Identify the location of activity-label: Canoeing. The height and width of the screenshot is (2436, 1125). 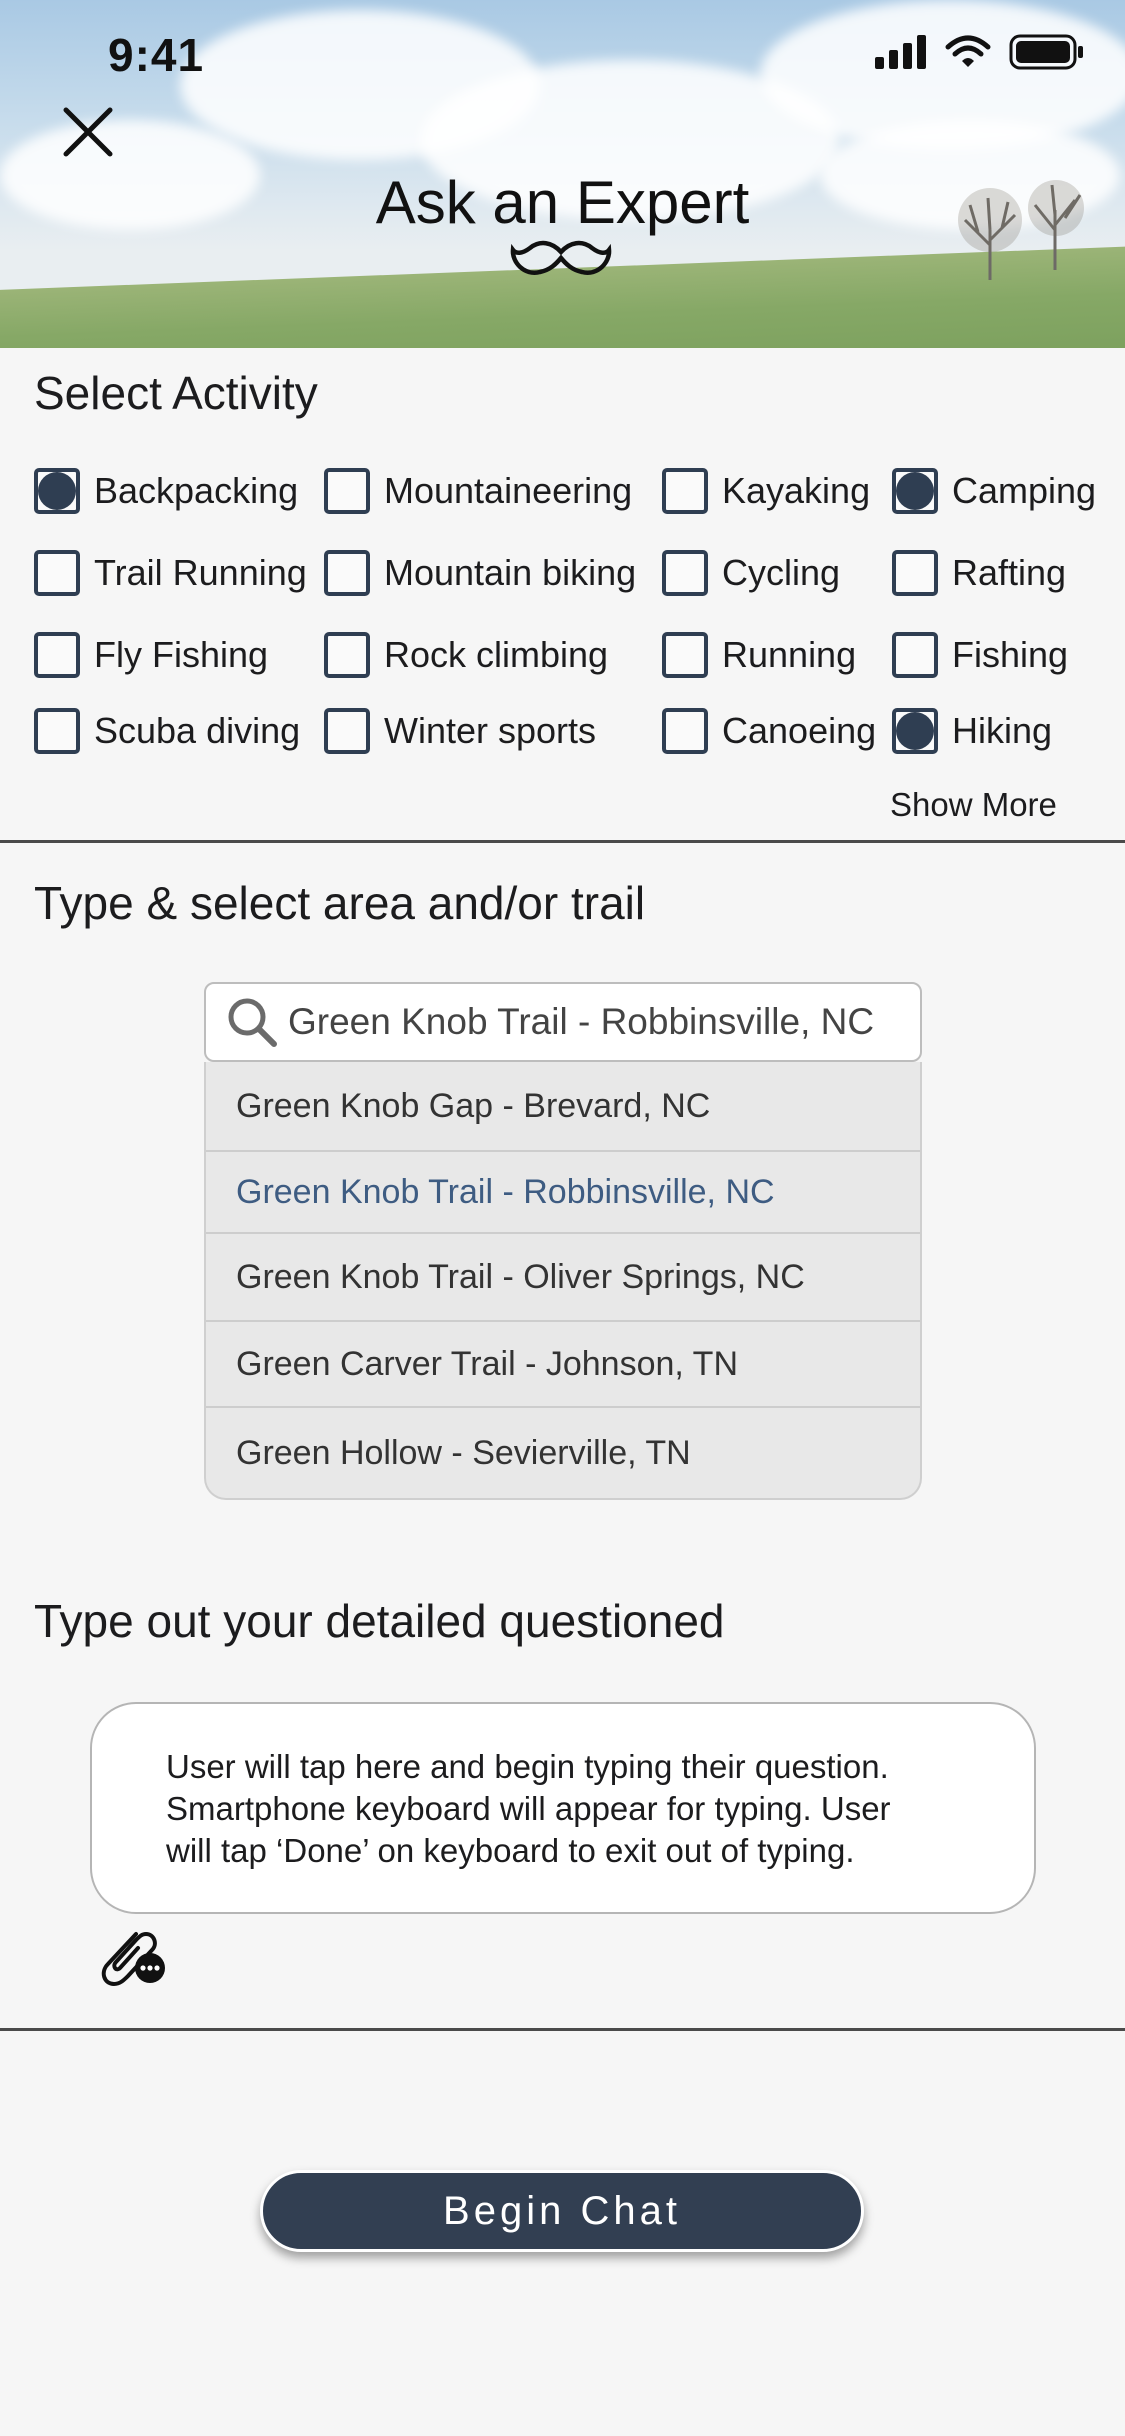
(799, 730).